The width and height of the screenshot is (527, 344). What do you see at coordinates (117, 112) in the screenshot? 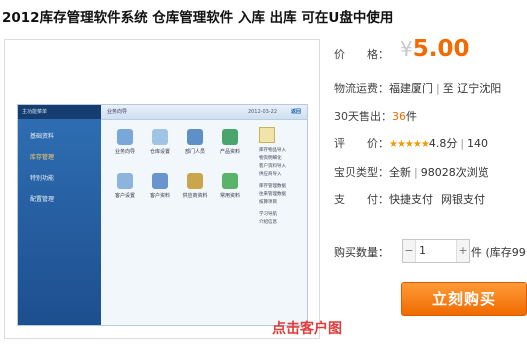
I see `app-topbar-title: 业务向导` at bounding box center [117, 112].